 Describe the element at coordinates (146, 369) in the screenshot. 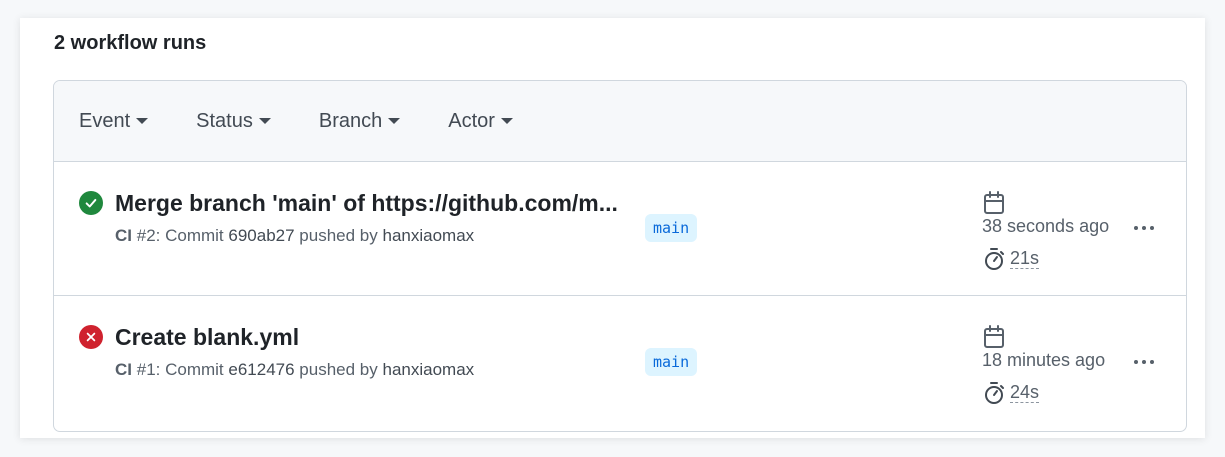

I see `run-number: #1` at that location.